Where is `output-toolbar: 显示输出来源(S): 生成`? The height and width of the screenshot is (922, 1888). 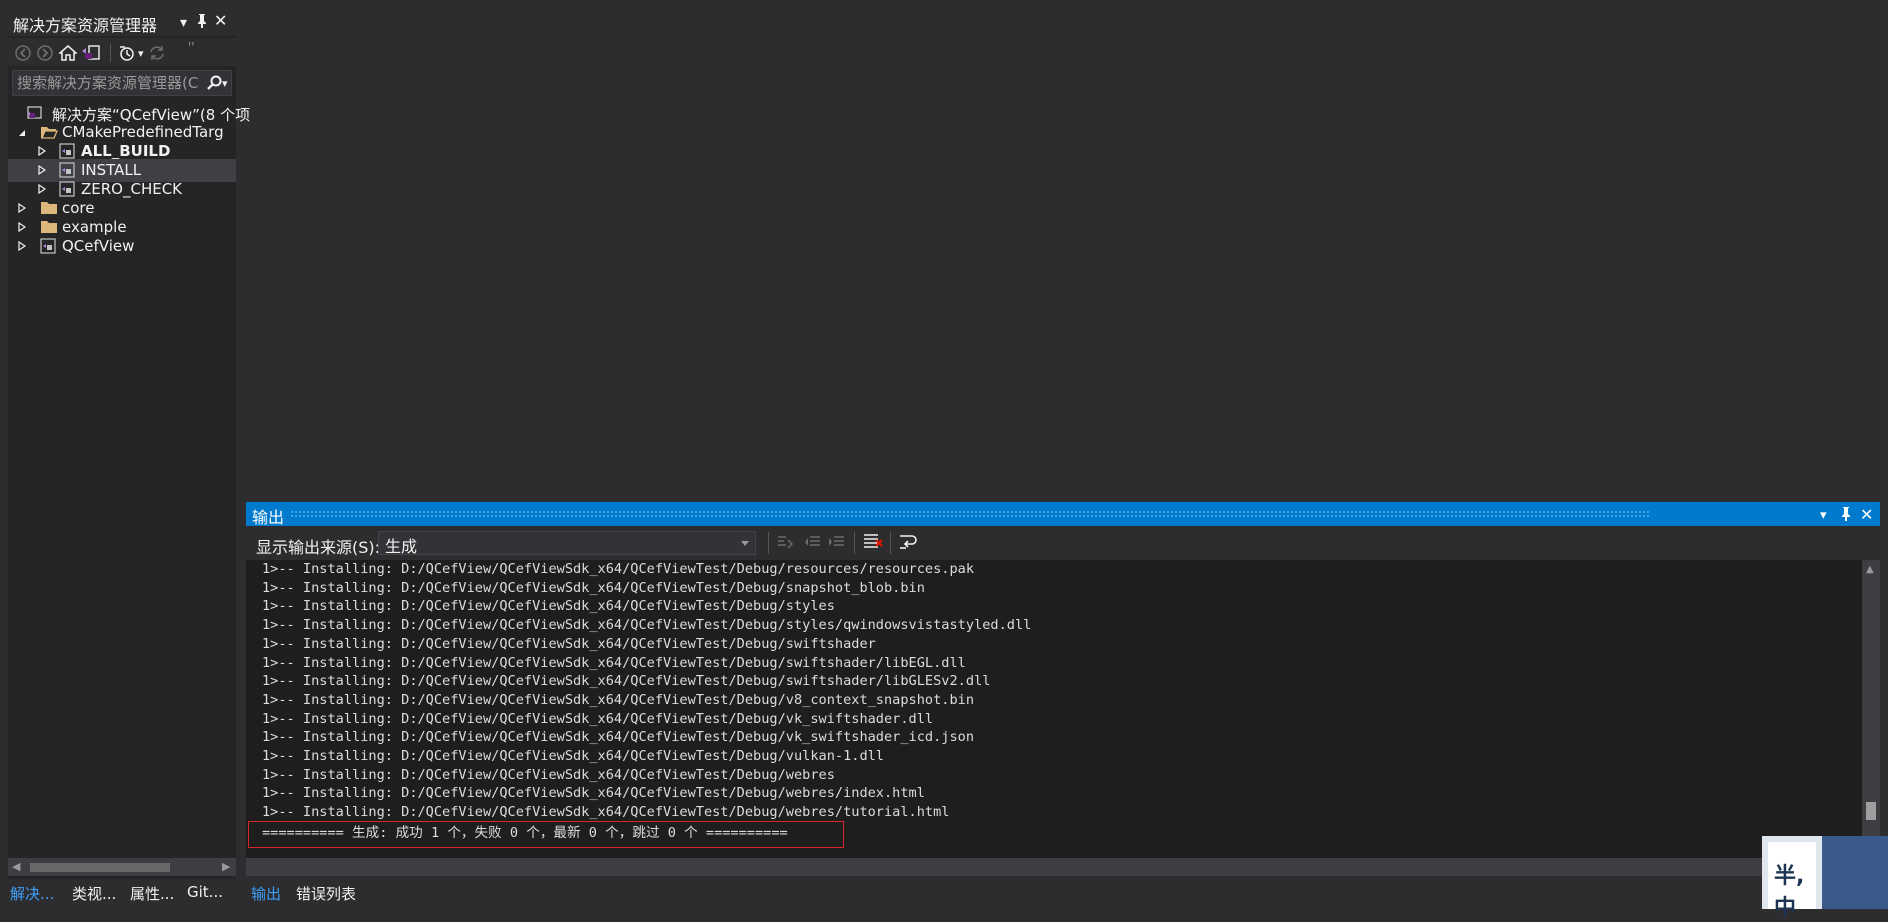 output-toolbar: 显示输出来源(S): 生成 is located at coordinates (1063, 542).